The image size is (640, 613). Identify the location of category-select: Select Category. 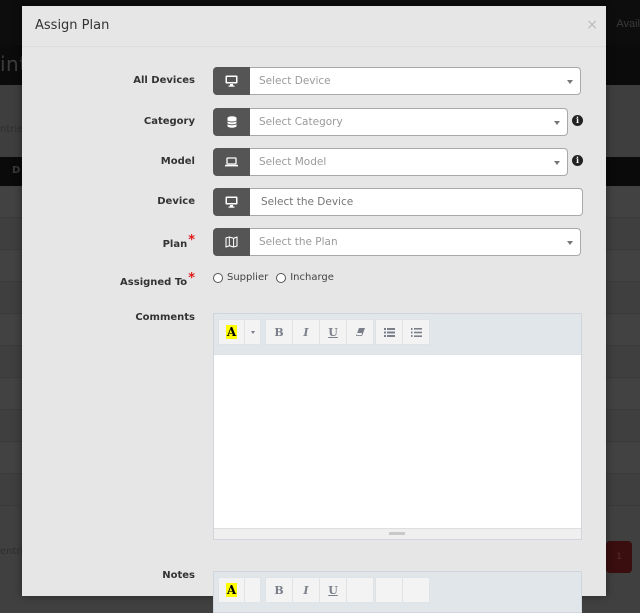
(390, 122).